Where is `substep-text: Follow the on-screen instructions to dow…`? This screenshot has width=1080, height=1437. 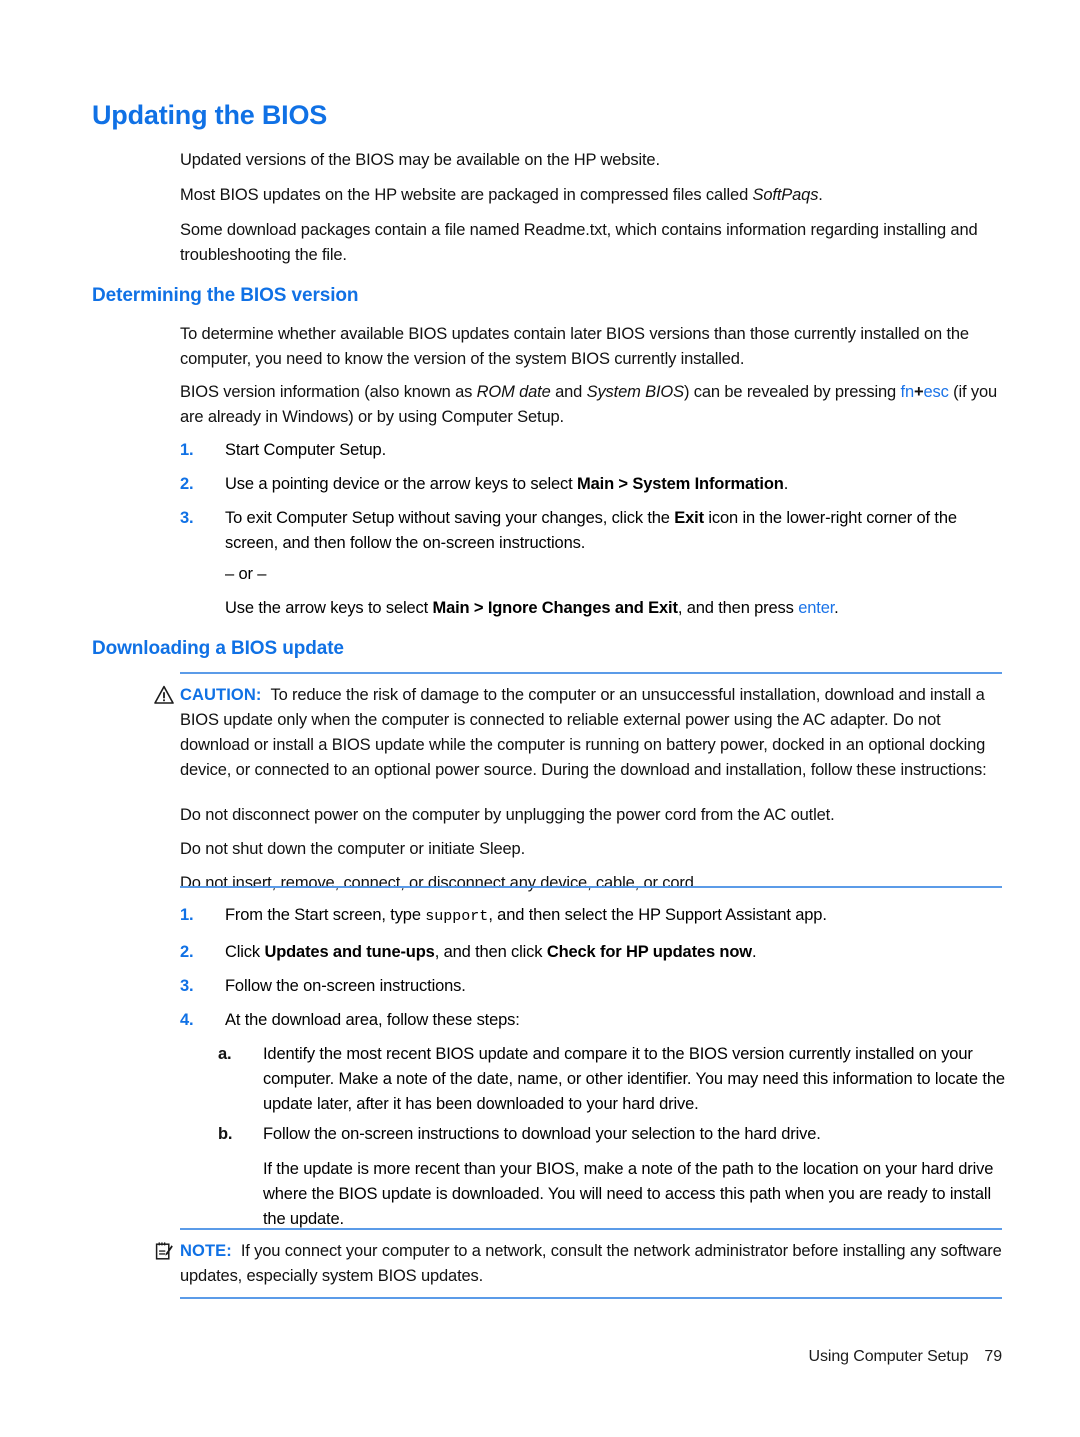
substep-text: Follow the on-screen instructions to dow… is located at coordinates (542, 1134).